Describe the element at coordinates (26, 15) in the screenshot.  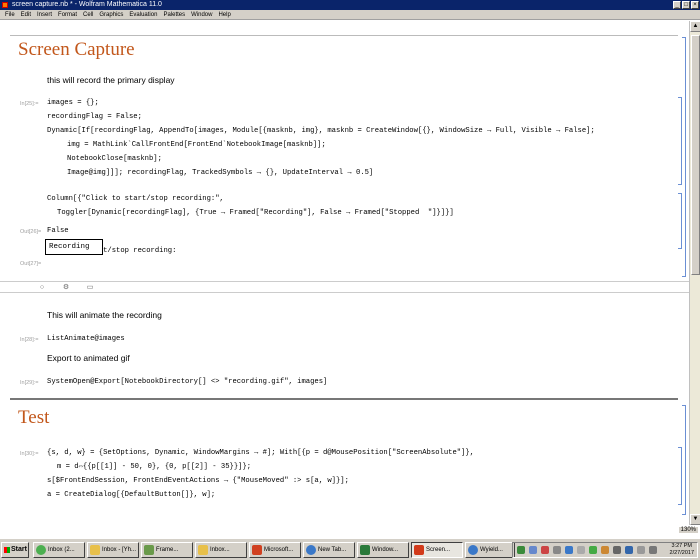
I see `menu-edit: Edit` at that location.